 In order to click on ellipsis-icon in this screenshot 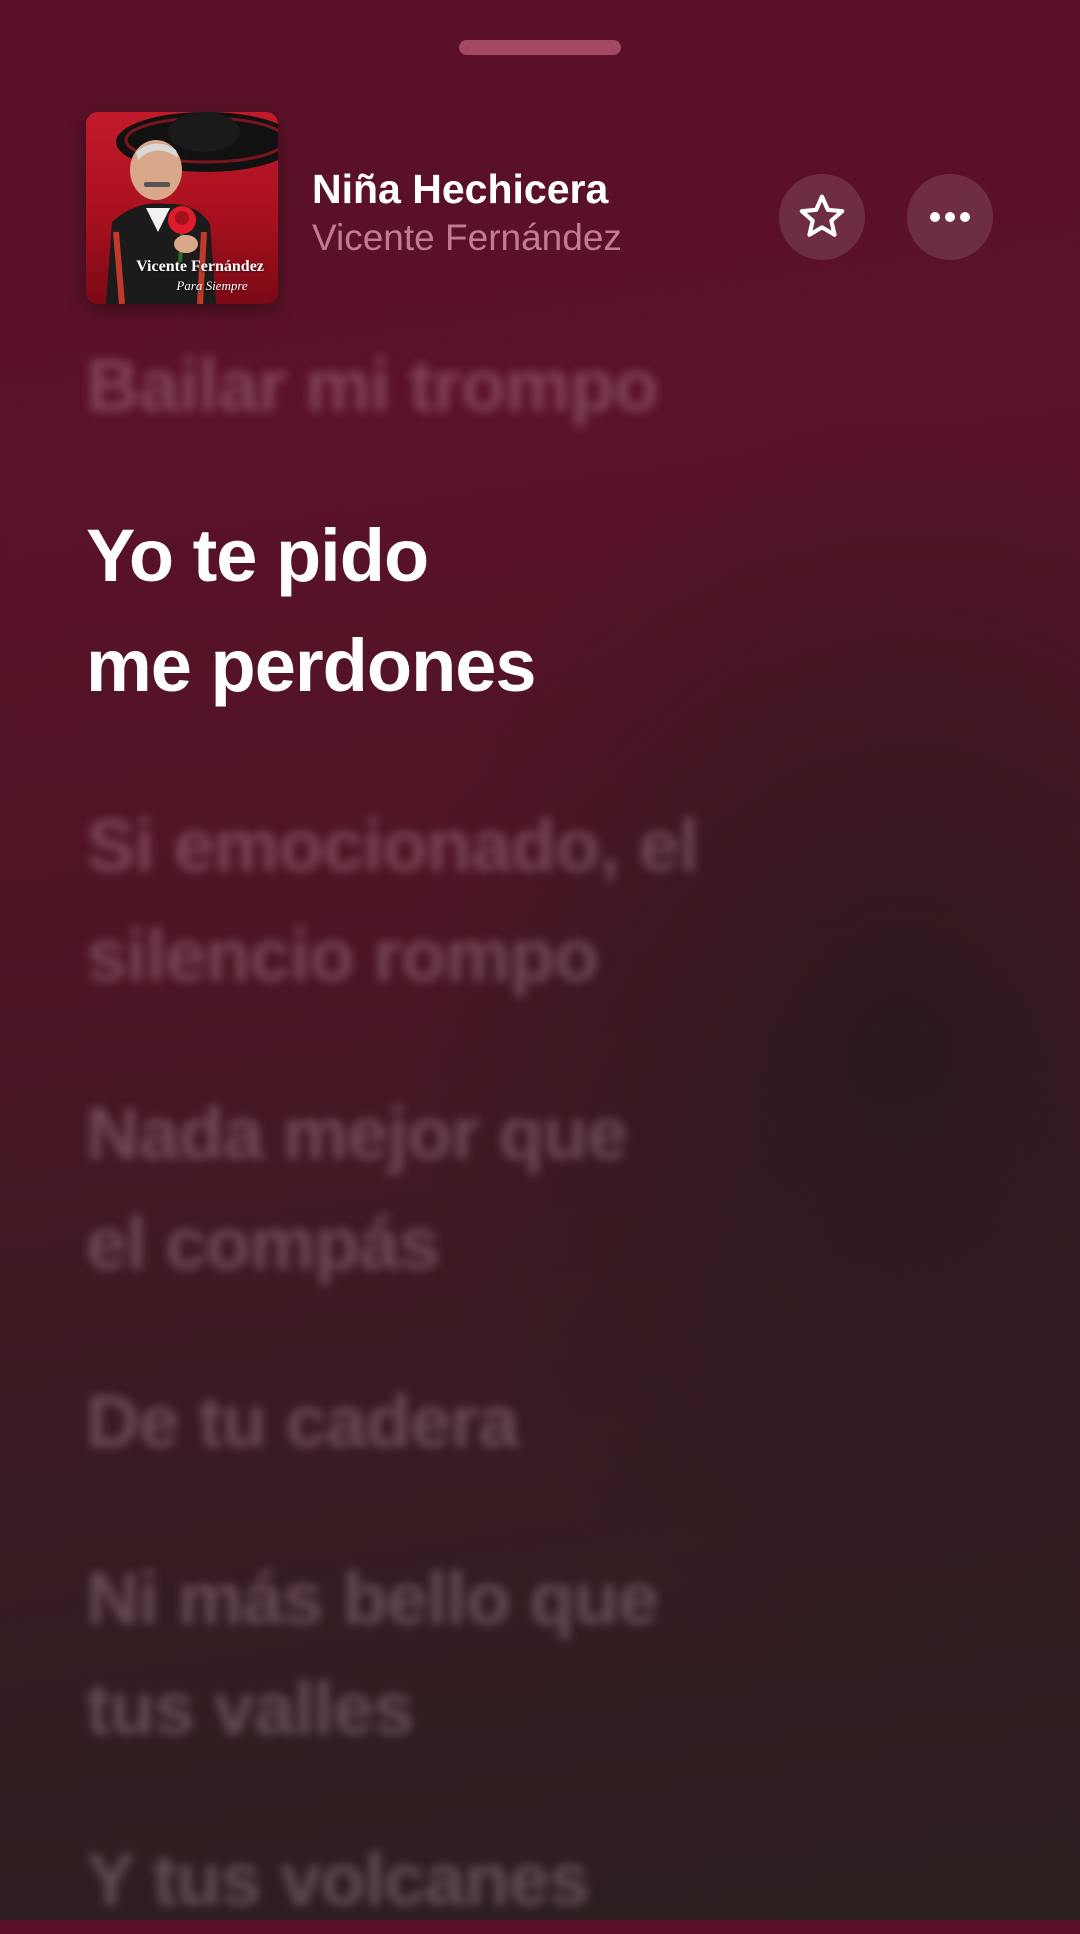, I will do `click(950, 217)`.